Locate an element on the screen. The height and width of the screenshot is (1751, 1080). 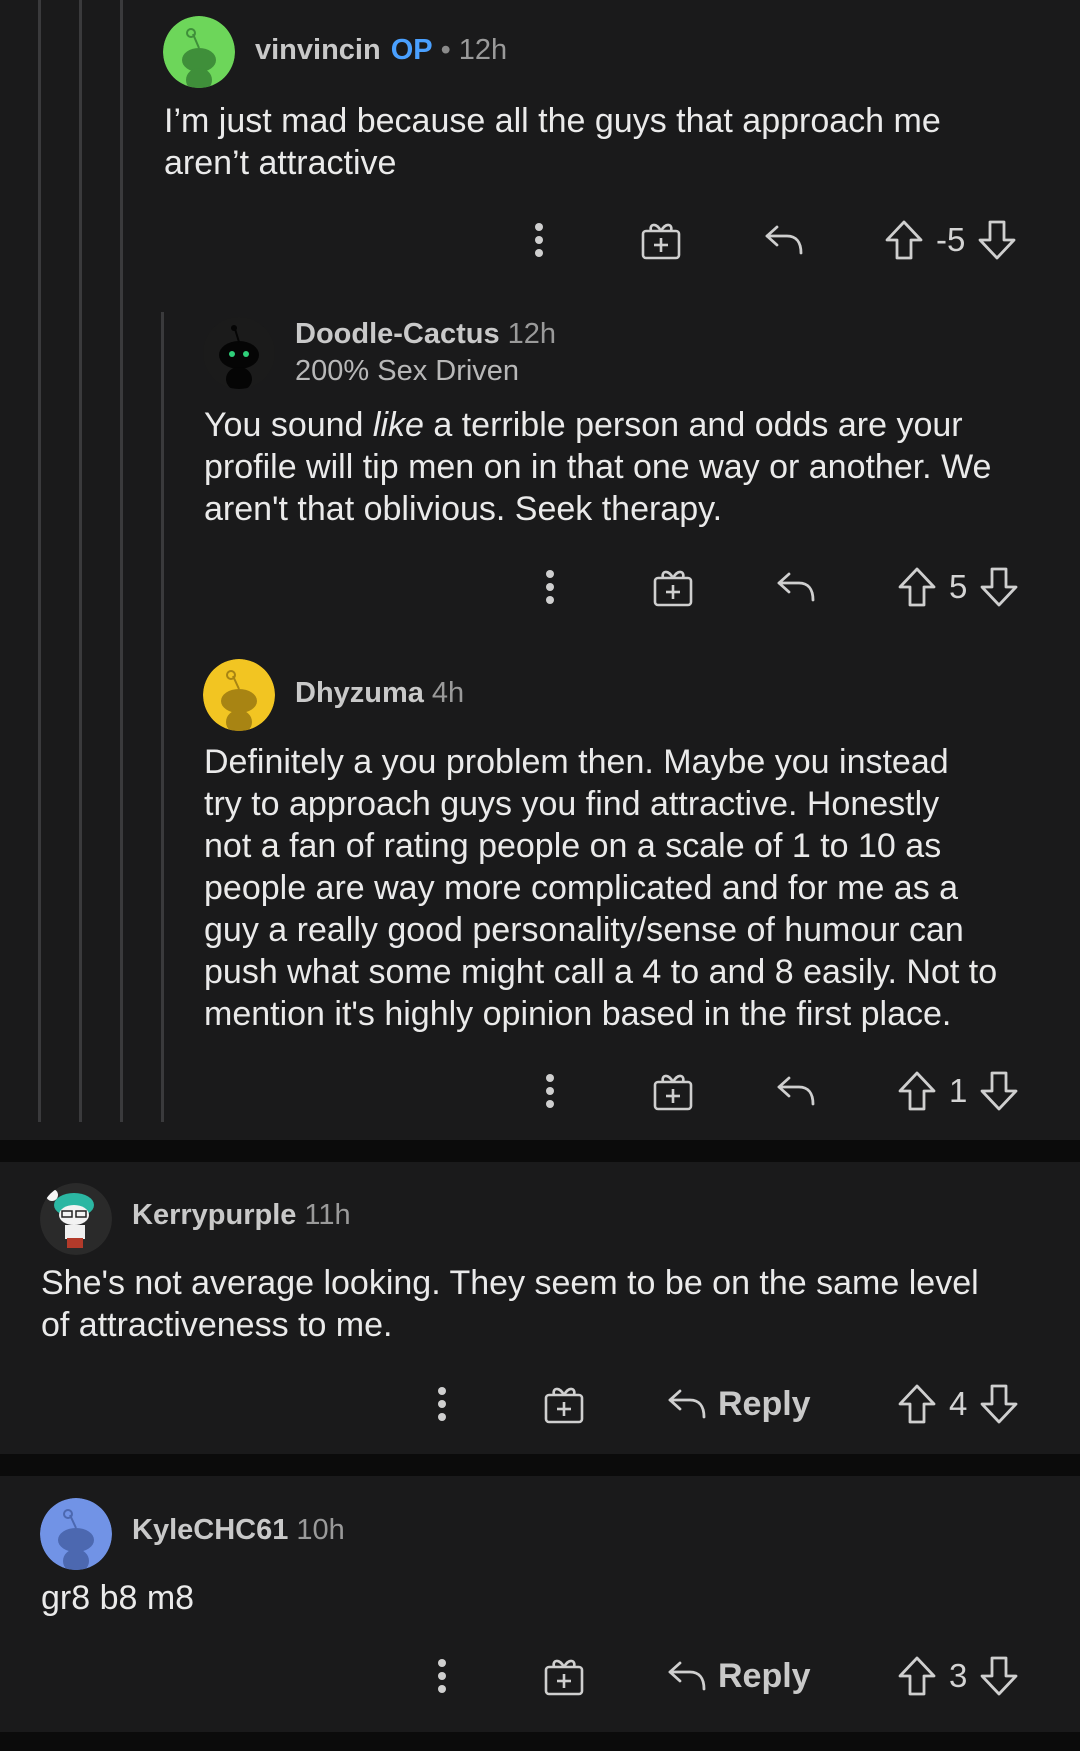
comment-header: Doodle-Cactus 12h is located at coordinates (425, 334).